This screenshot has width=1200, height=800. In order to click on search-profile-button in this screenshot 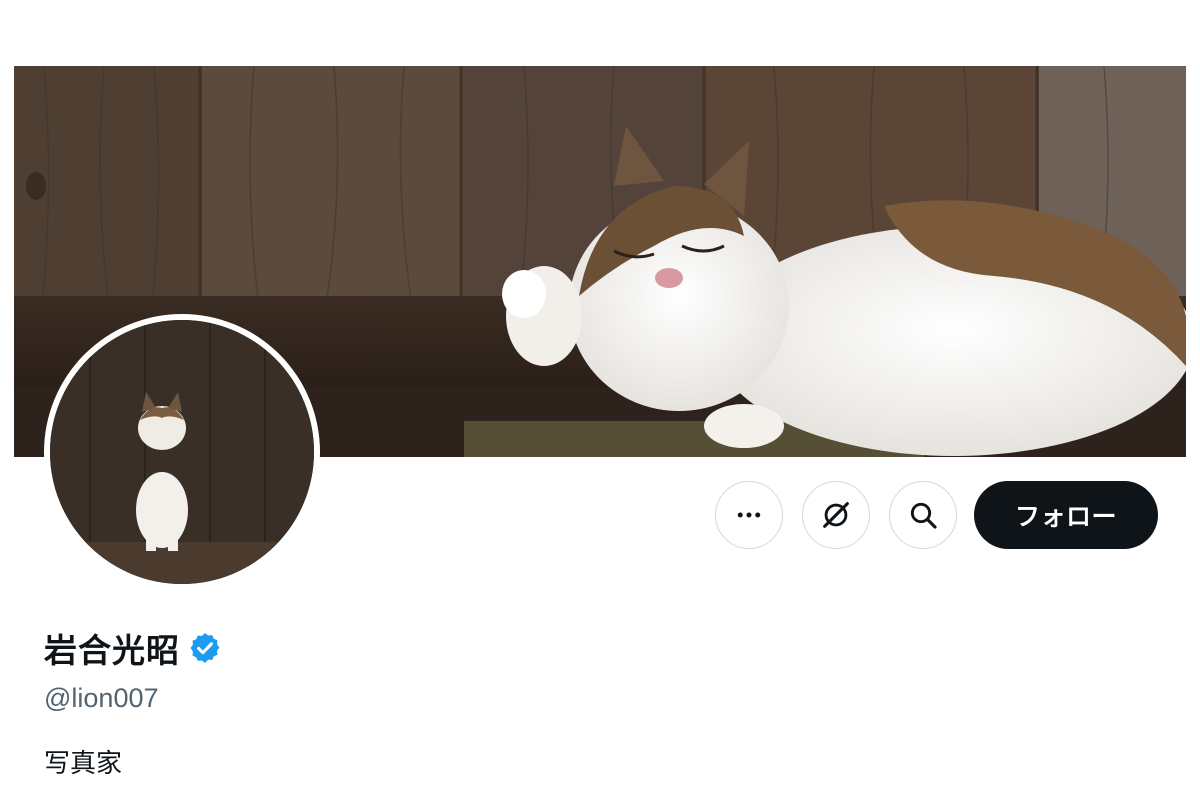, I will do `click(923, 515)`.